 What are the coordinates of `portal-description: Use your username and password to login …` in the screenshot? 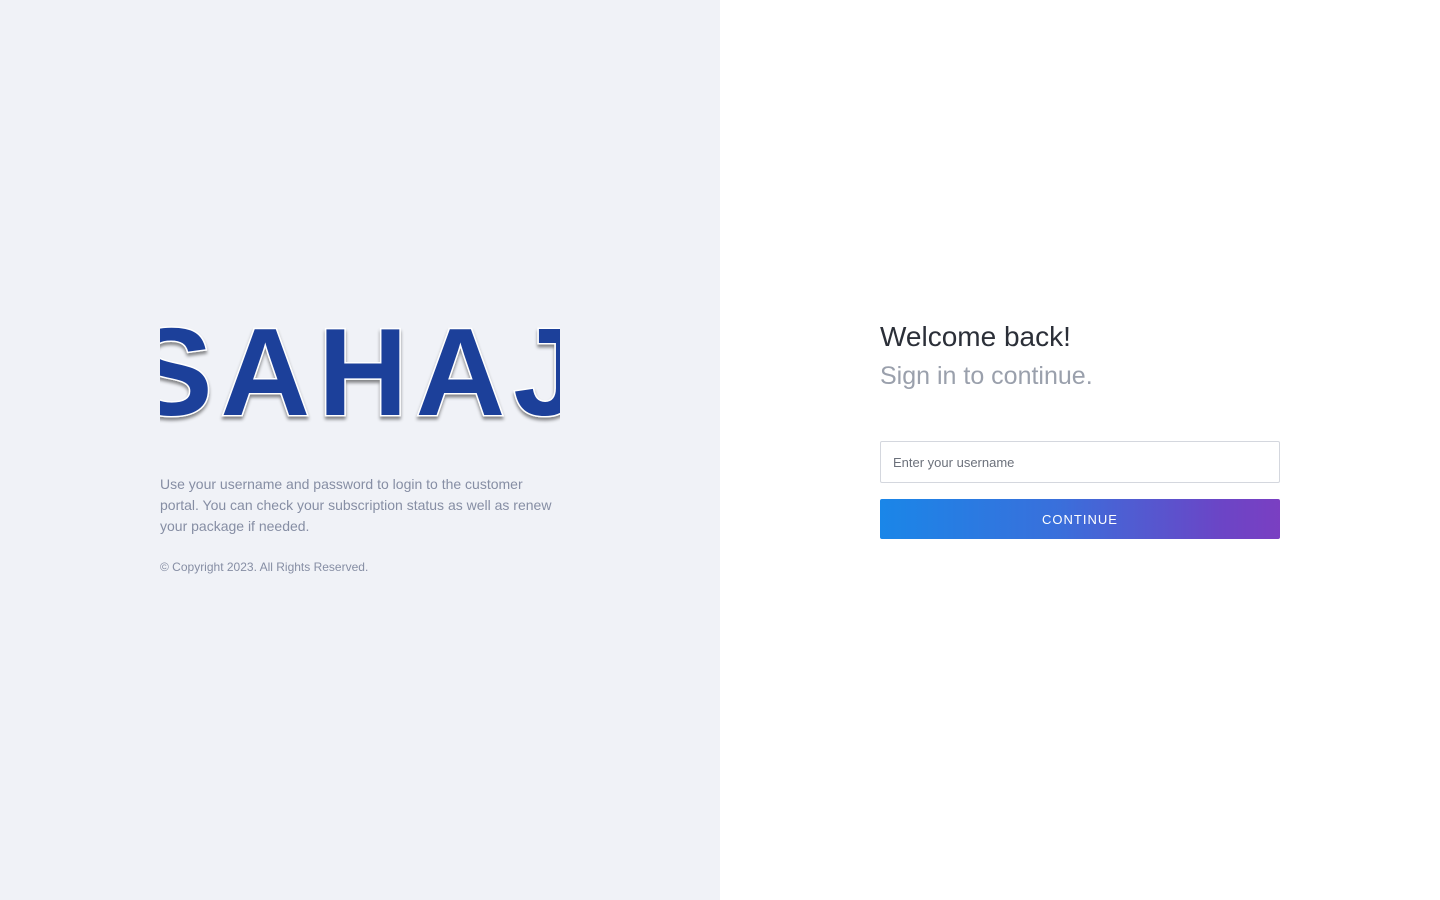 It's located at (356, 505).